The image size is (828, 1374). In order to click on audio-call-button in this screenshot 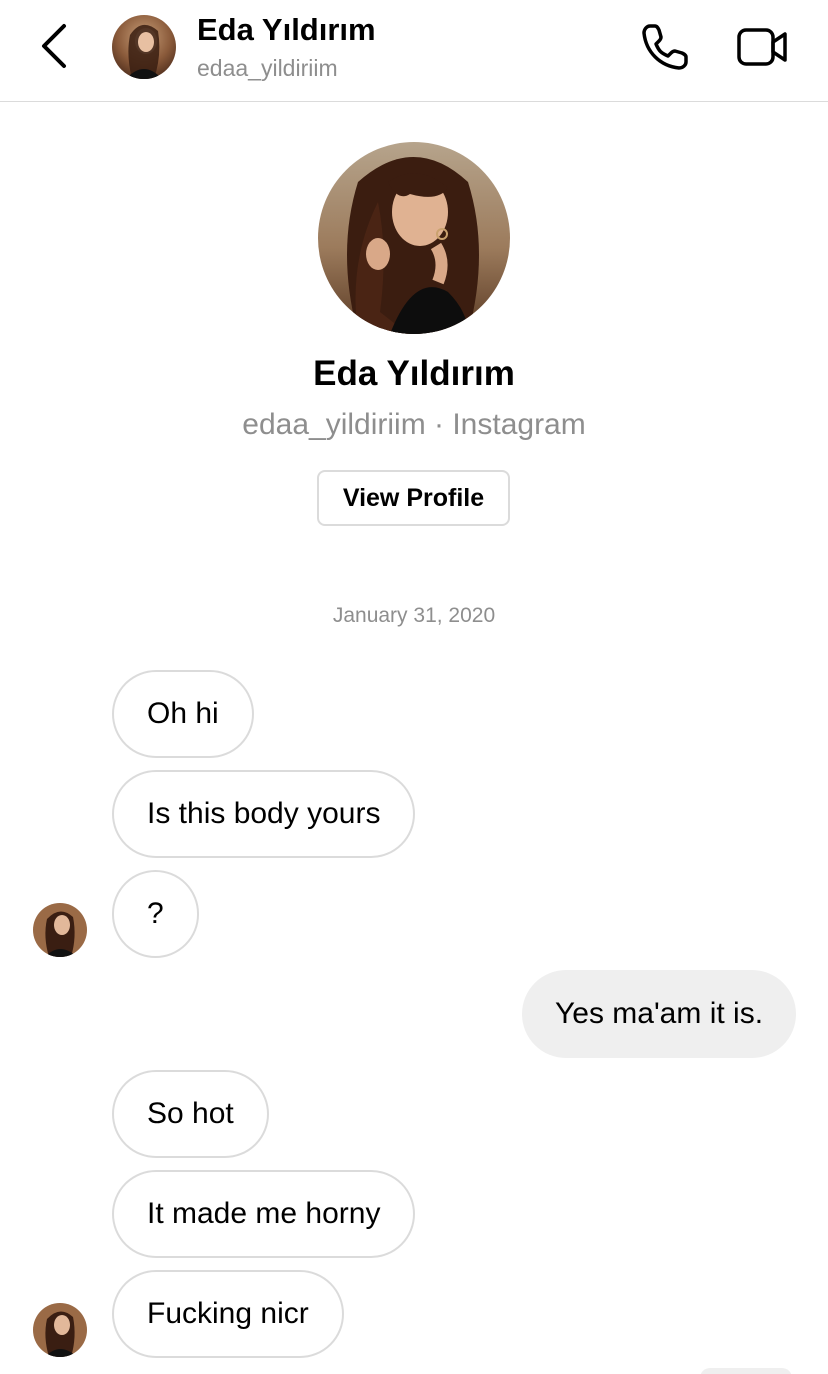, I will do `click(665, 47)`.